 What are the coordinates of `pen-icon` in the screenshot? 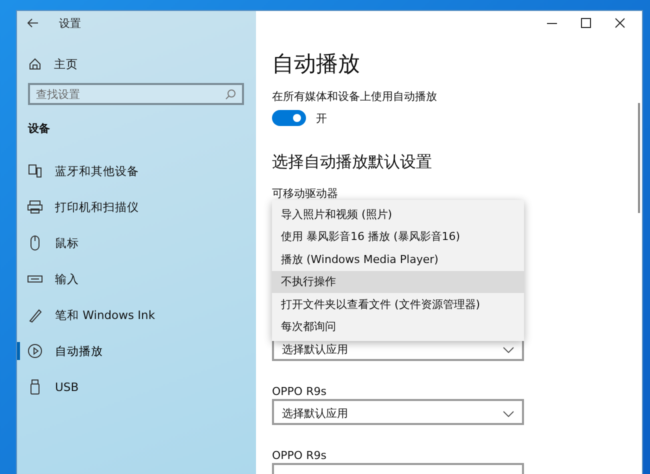 It's located at (35, 315).